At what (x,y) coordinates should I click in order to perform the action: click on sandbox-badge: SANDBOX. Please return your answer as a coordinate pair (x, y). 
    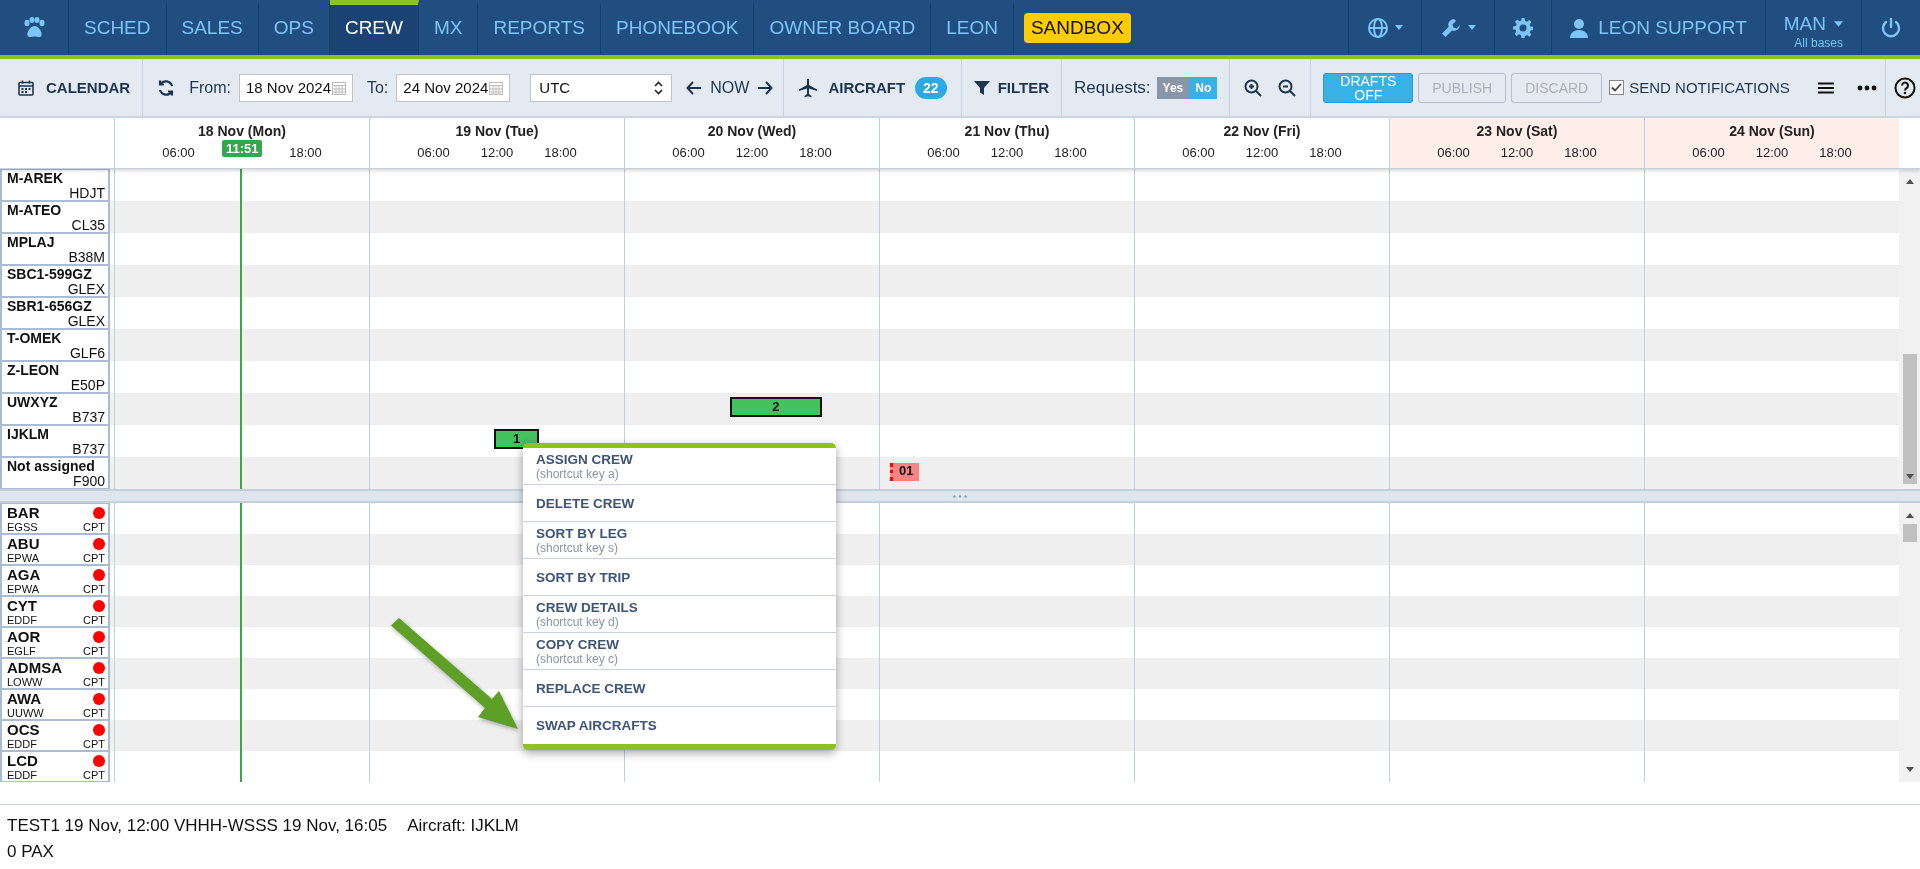
    Looking at the image, I should click on (1077, 27).